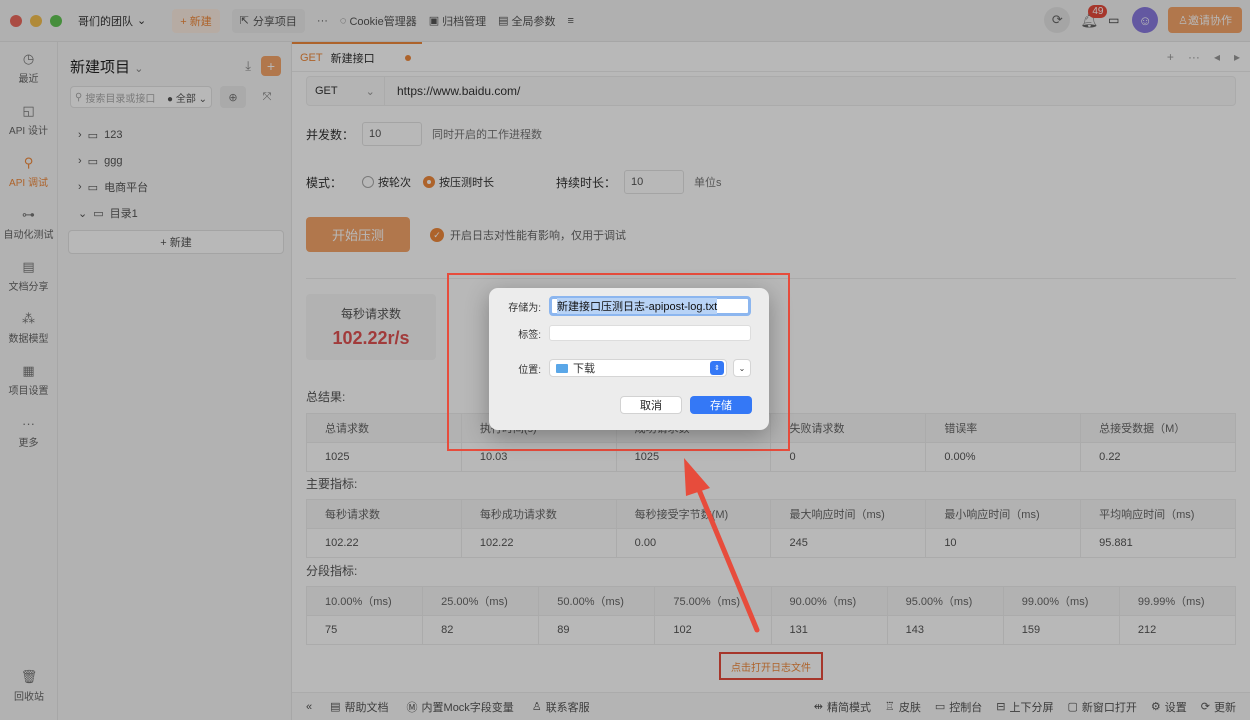 The width and height of the screenshot is (1250, 720). I want to click on arrow-shaft, so click(727, 557).